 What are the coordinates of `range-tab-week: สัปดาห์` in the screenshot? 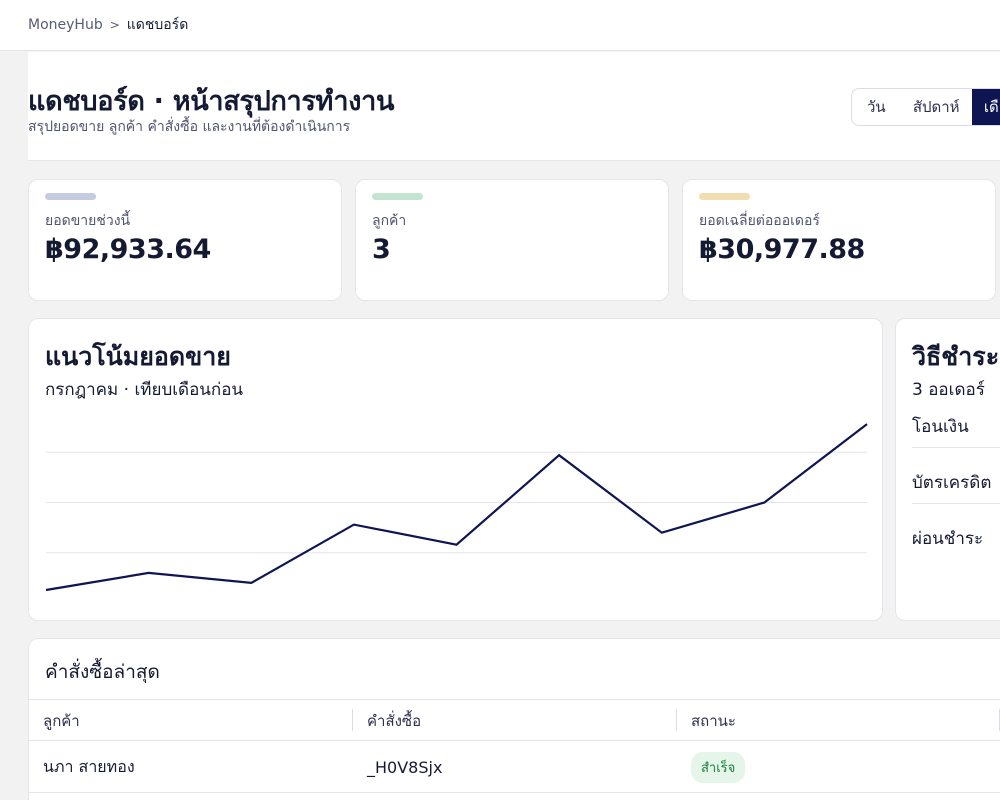 It's located at (936, 107).